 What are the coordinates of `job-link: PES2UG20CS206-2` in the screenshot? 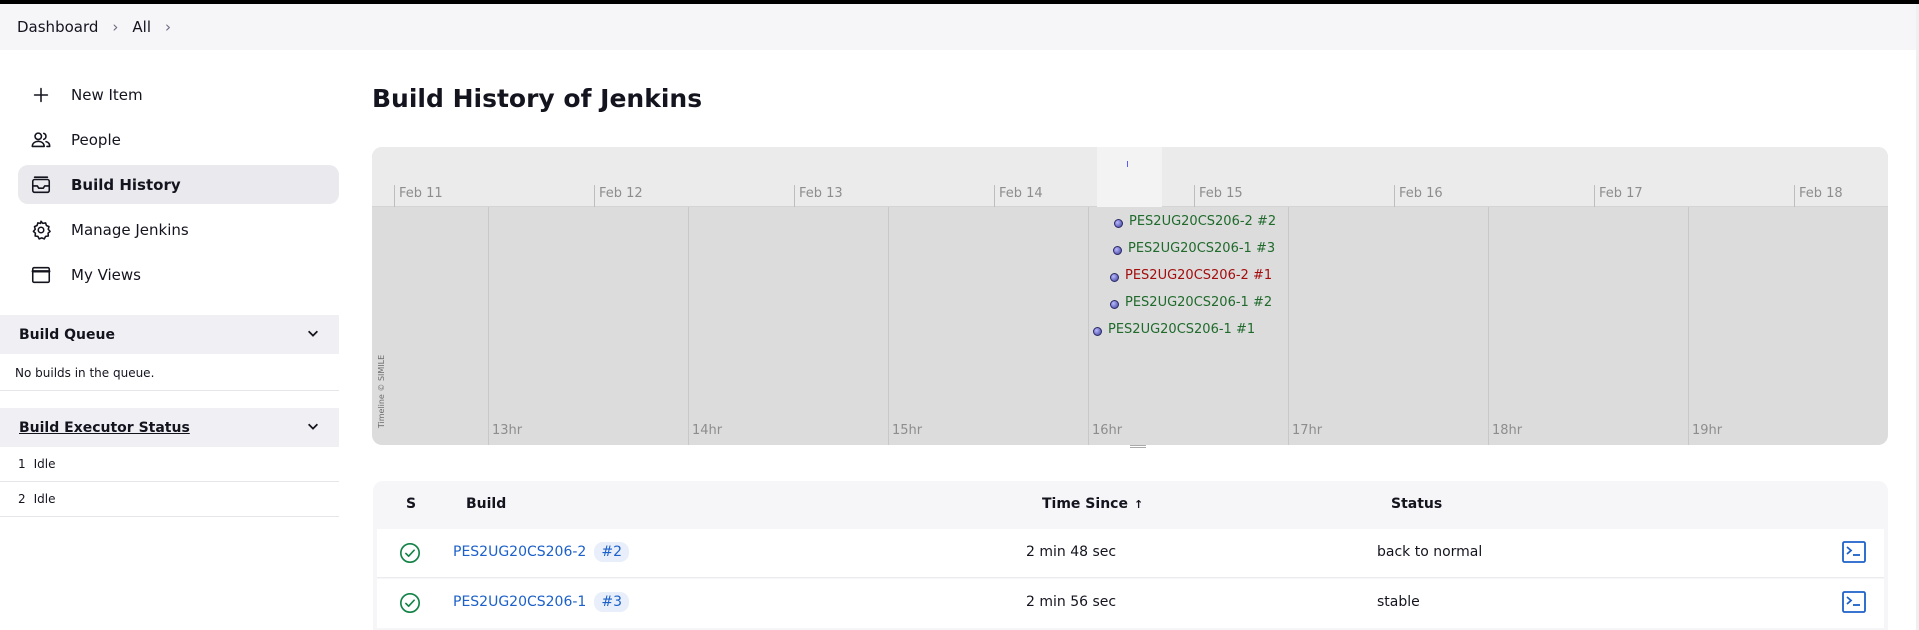 It's located at (519, 552).